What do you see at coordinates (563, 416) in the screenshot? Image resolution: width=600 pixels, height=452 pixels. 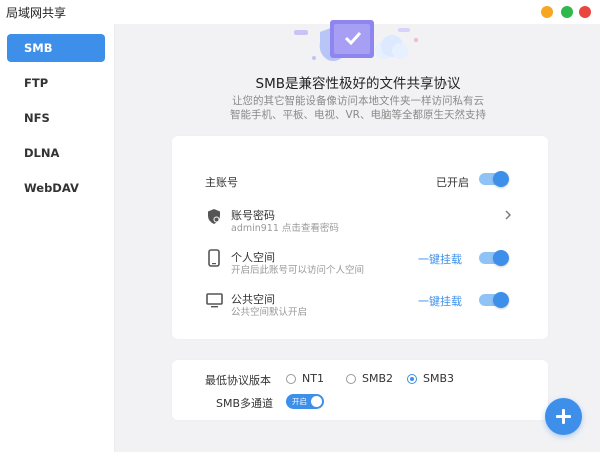 I see `add-button` at bounding box center [563, 416].